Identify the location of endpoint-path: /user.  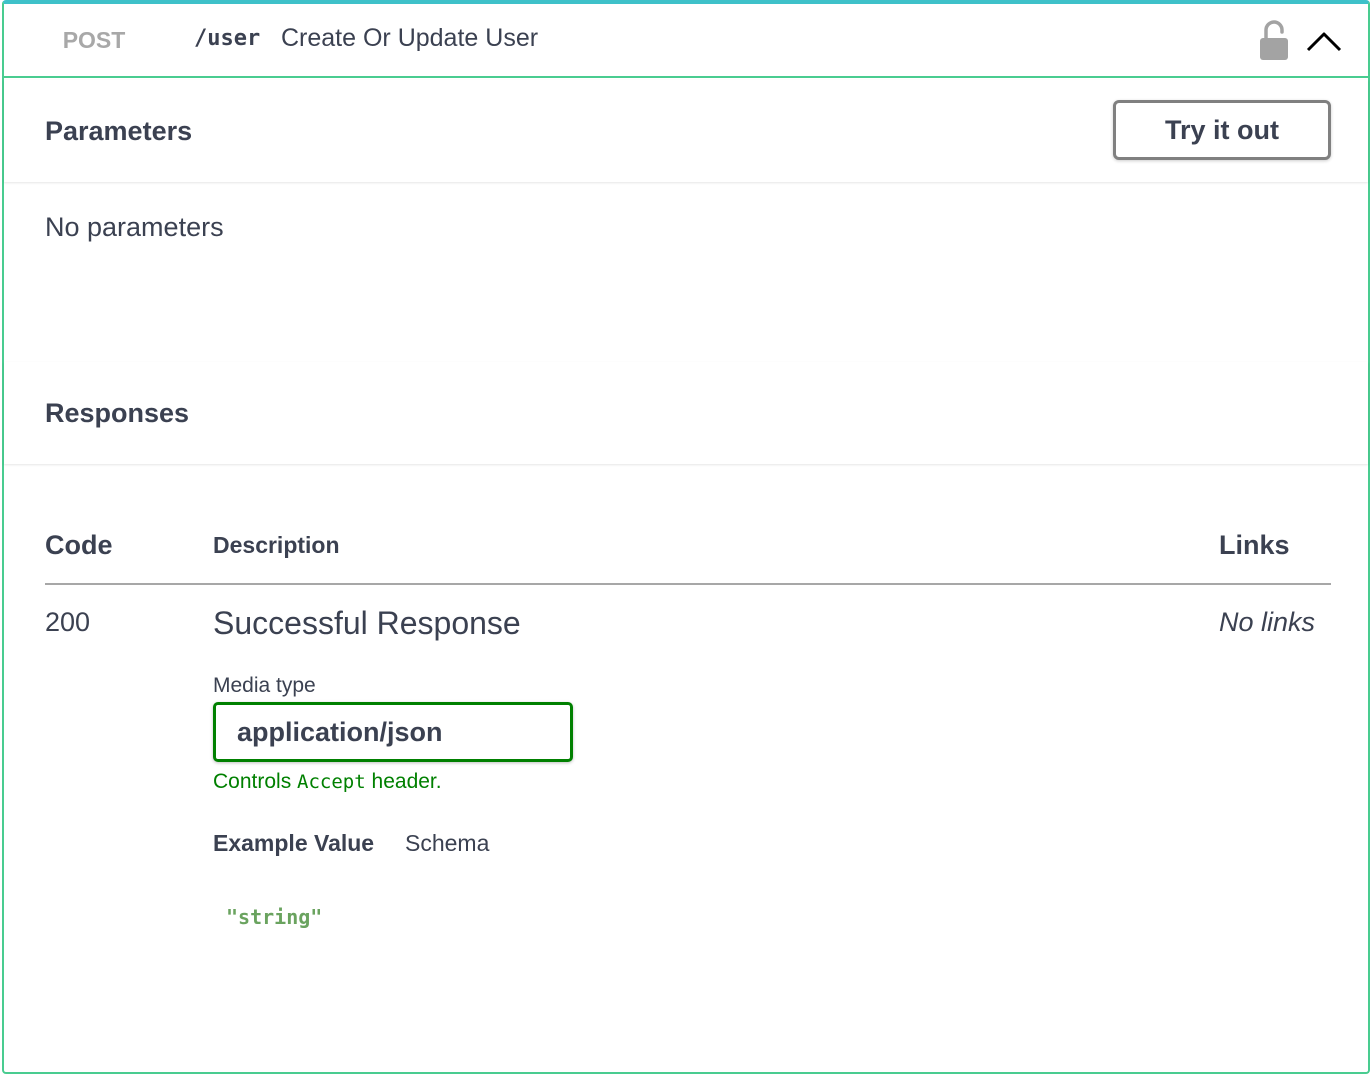
(227, 38).